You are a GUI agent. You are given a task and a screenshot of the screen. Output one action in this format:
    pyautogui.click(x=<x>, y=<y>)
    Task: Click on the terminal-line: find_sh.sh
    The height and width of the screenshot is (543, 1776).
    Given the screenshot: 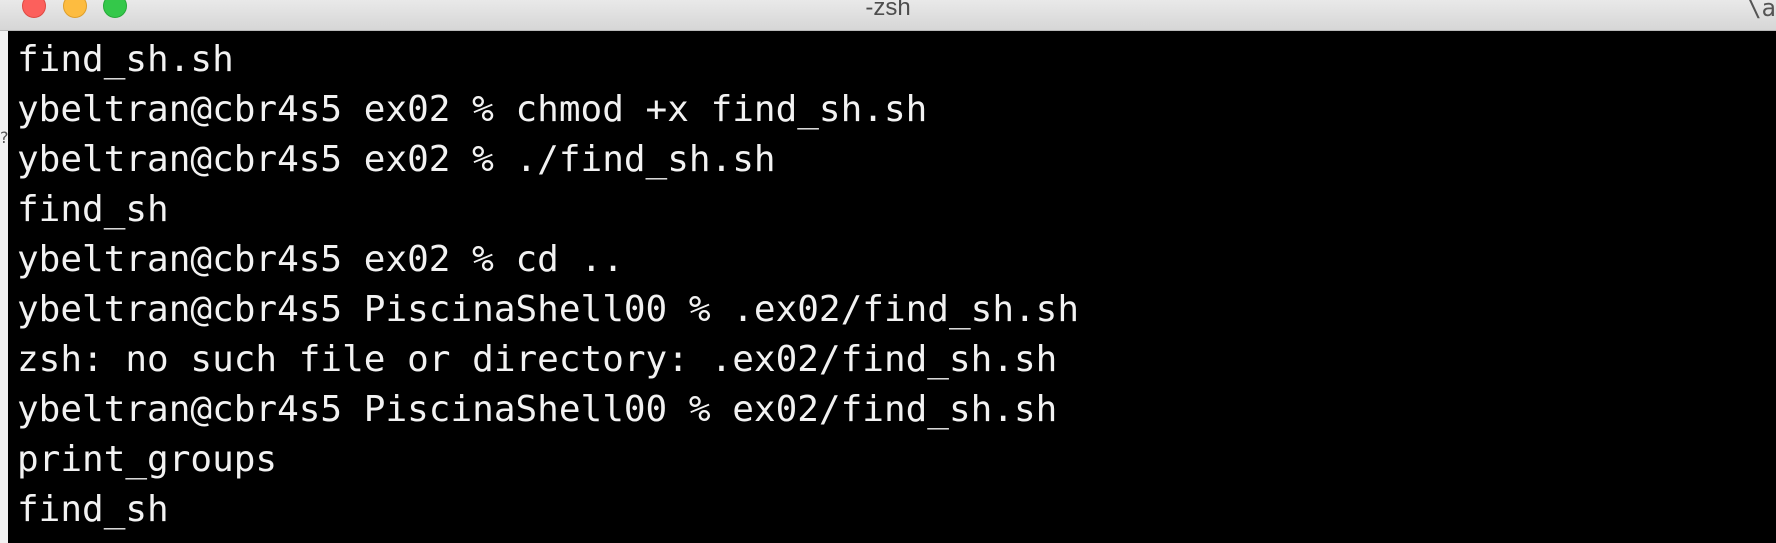 What is the action you would take?
    pyautogui.click(x=125, y=59)
    